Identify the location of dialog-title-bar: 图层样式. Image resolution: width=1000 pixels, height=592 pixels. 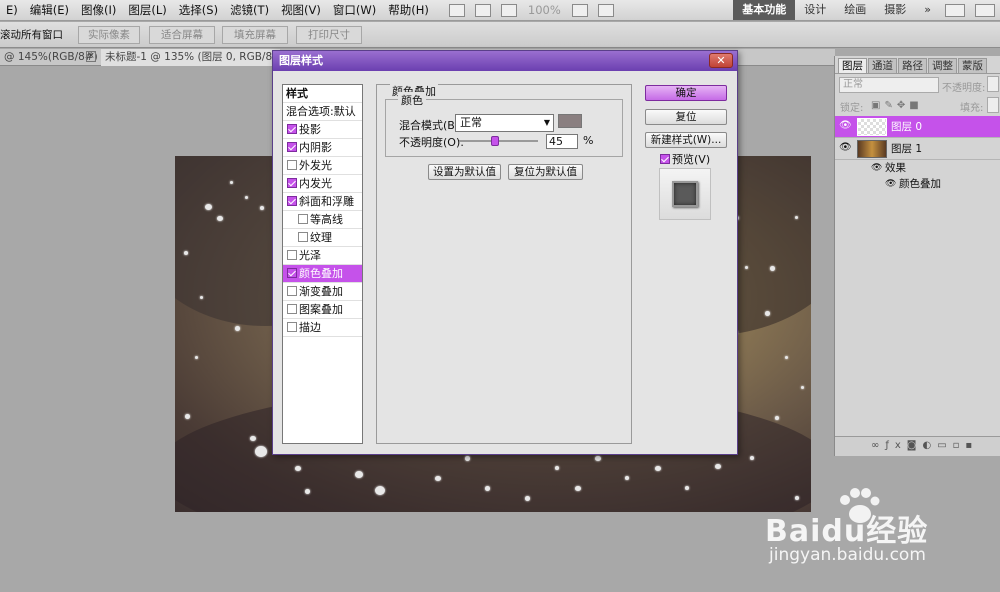
(505, 61).